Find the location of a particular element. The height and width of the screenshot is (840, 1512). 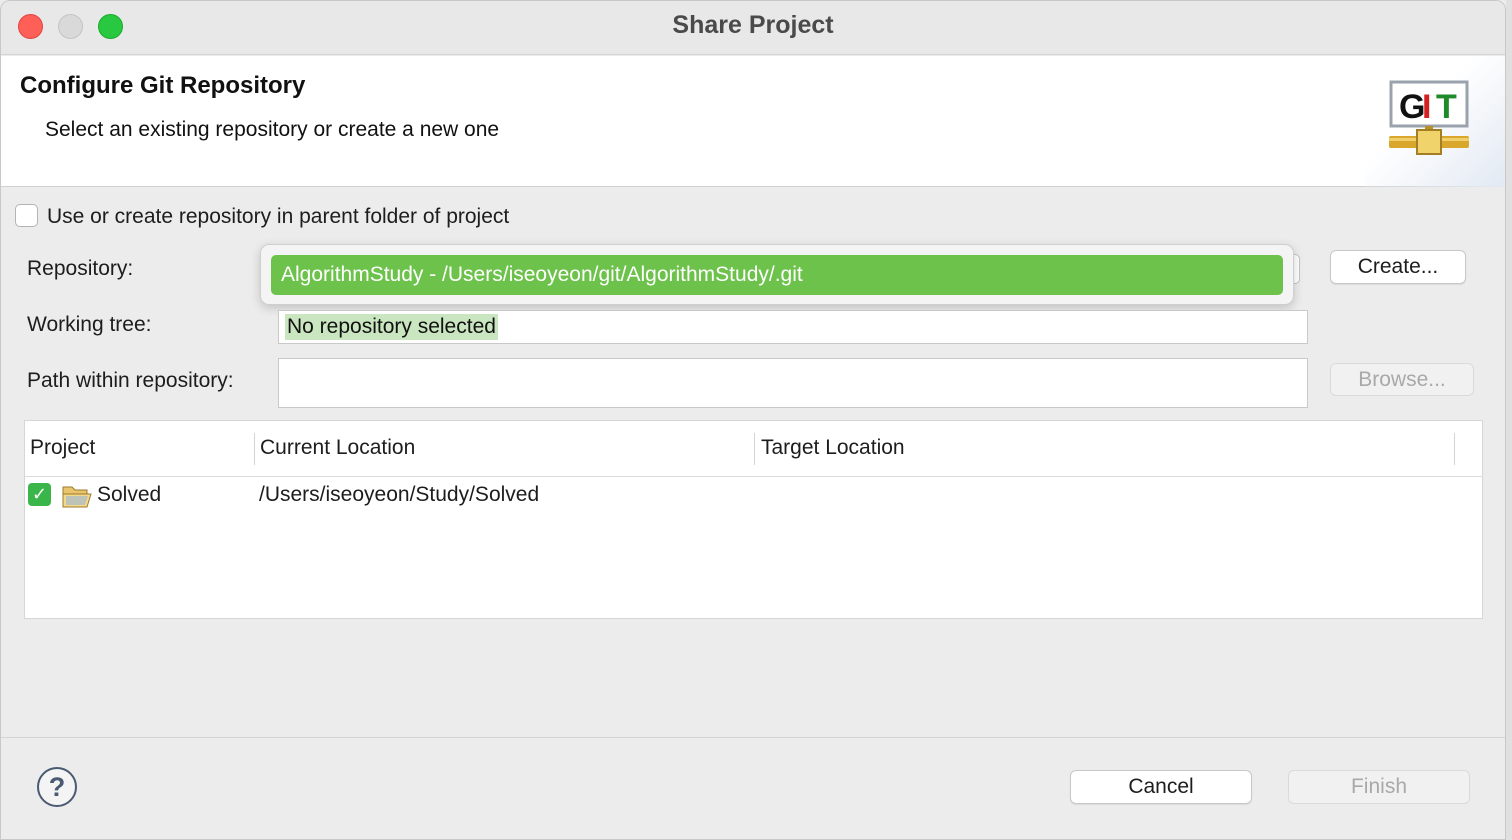

column-header-project: Project is located at coordinates (62, 448).